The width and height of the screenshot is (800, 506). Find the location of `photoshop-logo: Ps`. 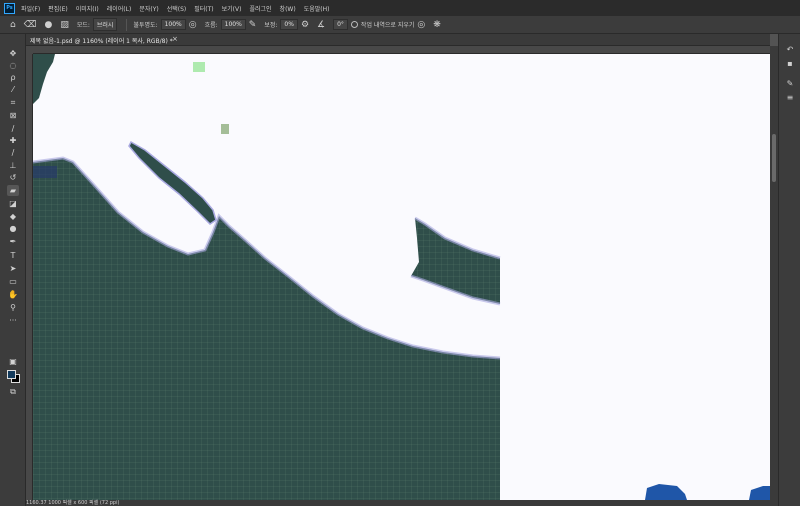

photoshop-logo: Ps is located at coordinates (9, 8).